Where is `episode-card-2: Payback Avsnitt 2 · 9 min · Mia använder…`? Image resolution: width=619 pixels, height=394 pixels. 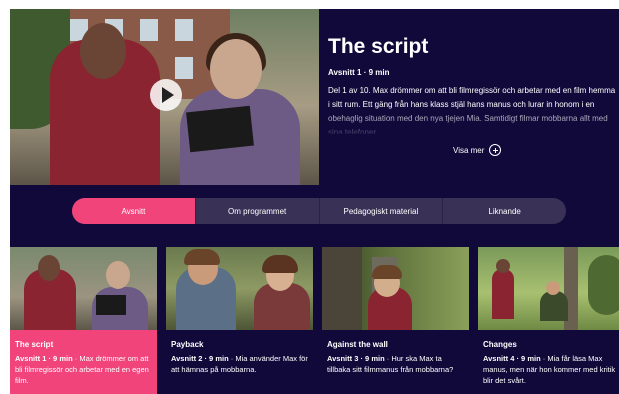
episode-card-2: Payback Avsnitt 2 · 9 min · Mia använder… is located at coordinates (239, 320).